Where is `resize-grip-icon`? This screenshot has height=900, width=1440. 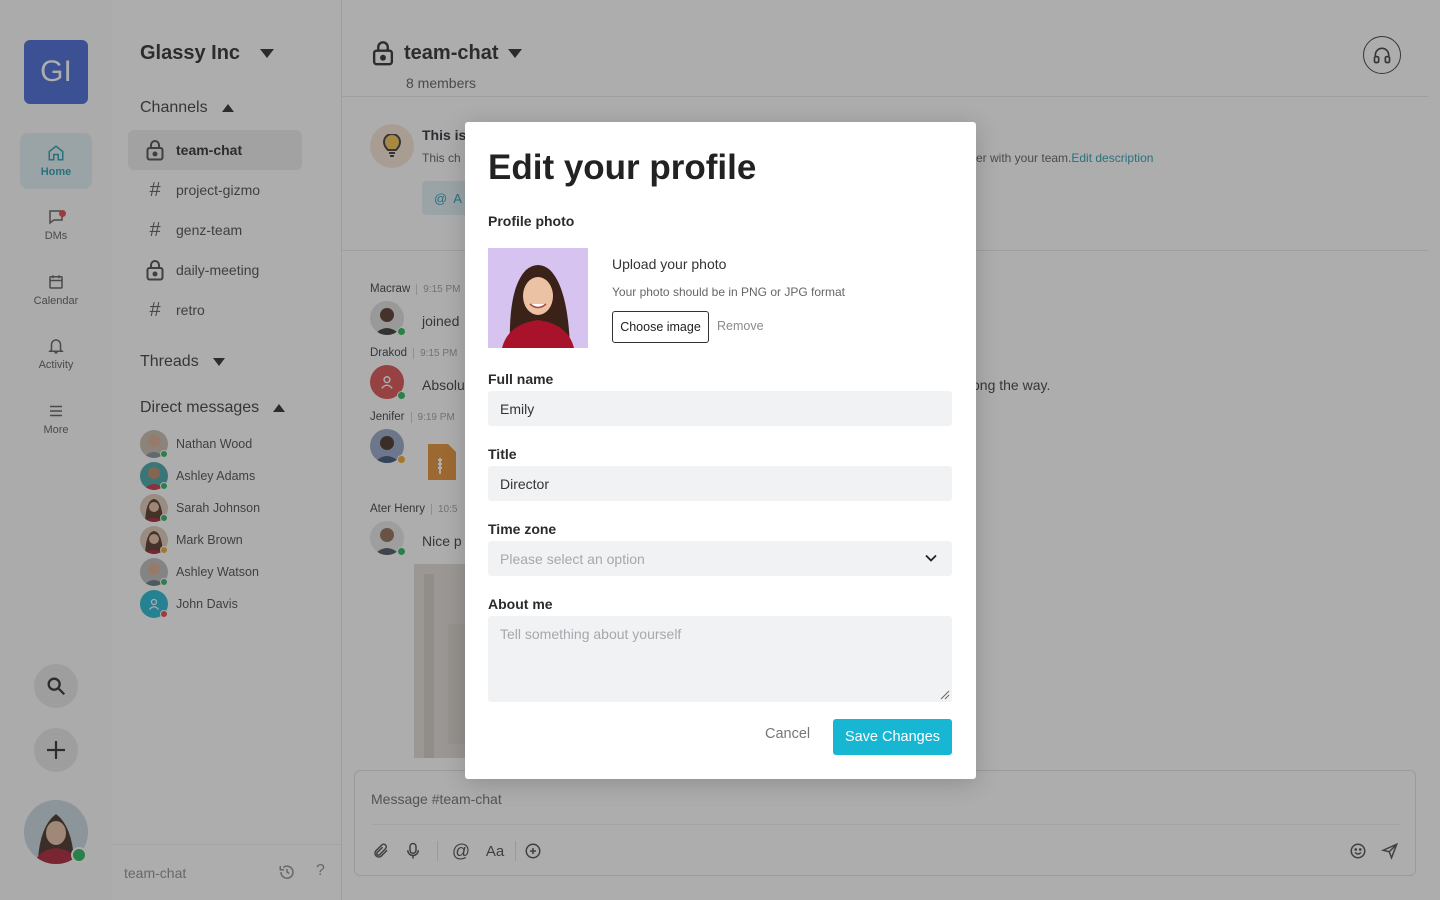 resize-grip-icon is located at coordinates (945, 695).